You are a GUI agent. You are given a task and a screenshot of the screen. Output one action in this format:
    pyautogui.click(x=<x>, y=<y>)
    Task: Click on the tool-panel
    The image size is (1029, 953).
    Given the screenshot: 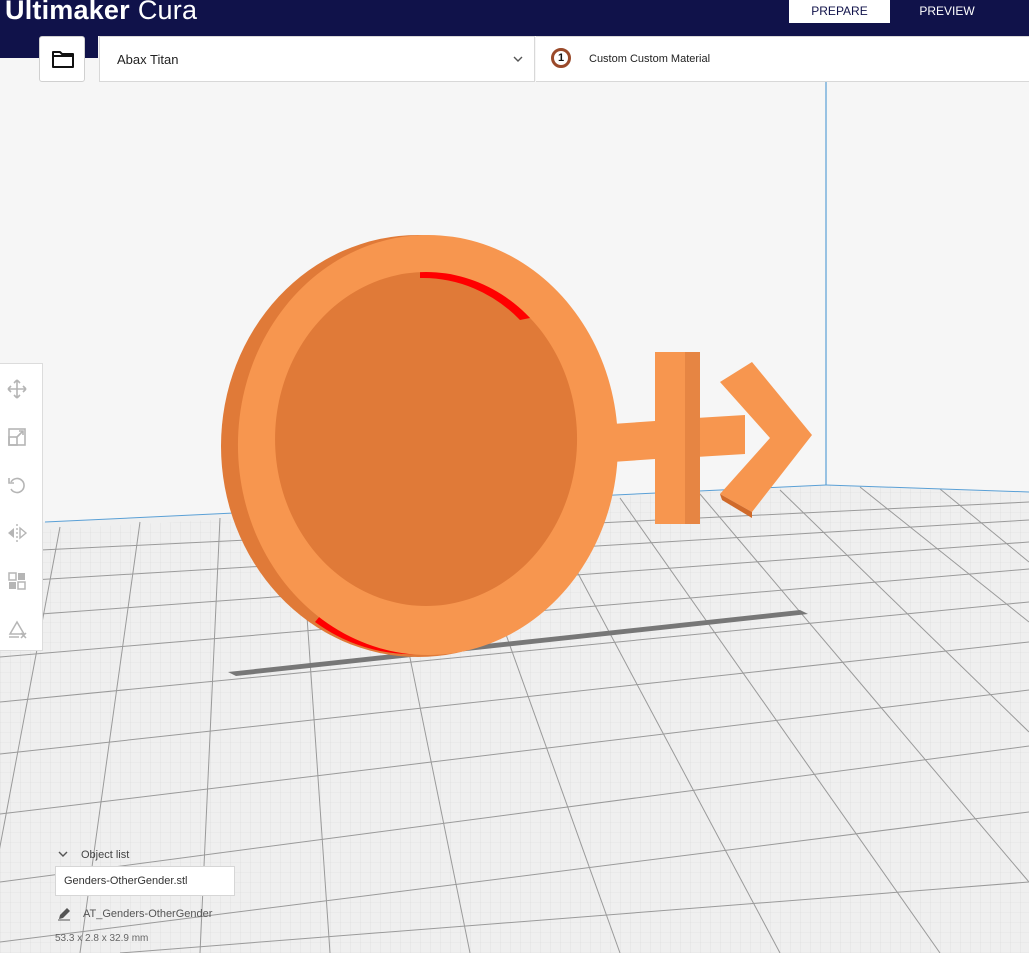 What is the action you would take?
    pyautogui.click(x=21, y=507)
    